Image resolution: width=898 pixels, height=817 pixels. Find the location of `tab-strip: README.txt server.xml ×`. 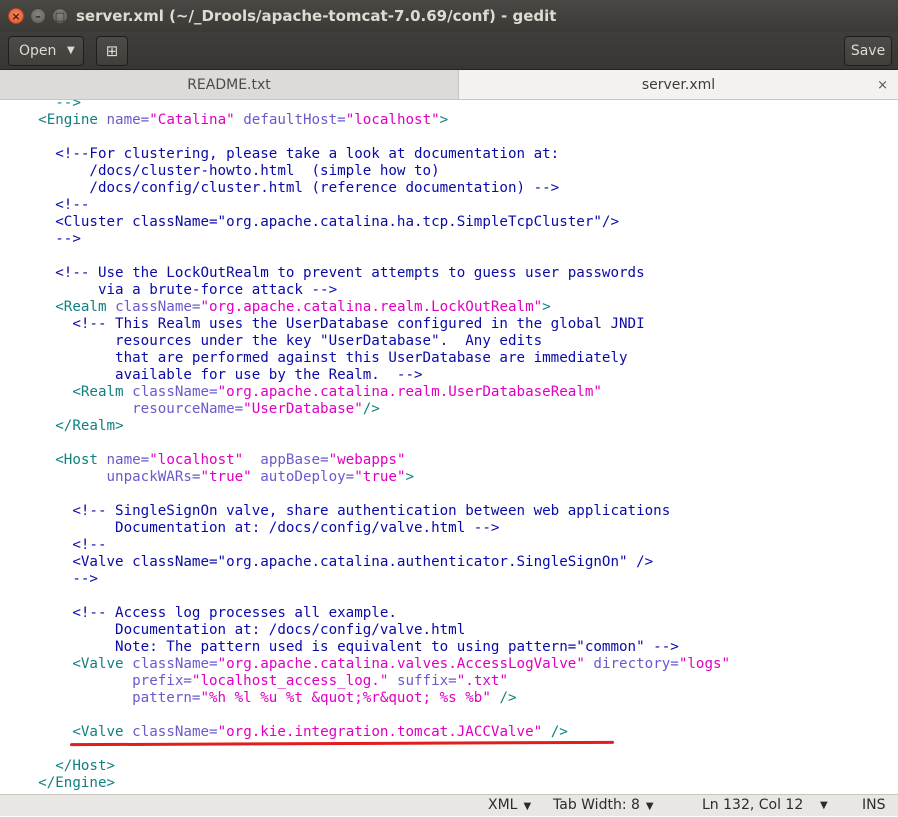

tab-strip: README.txt server.xml × is located at coordinates (449, 85).